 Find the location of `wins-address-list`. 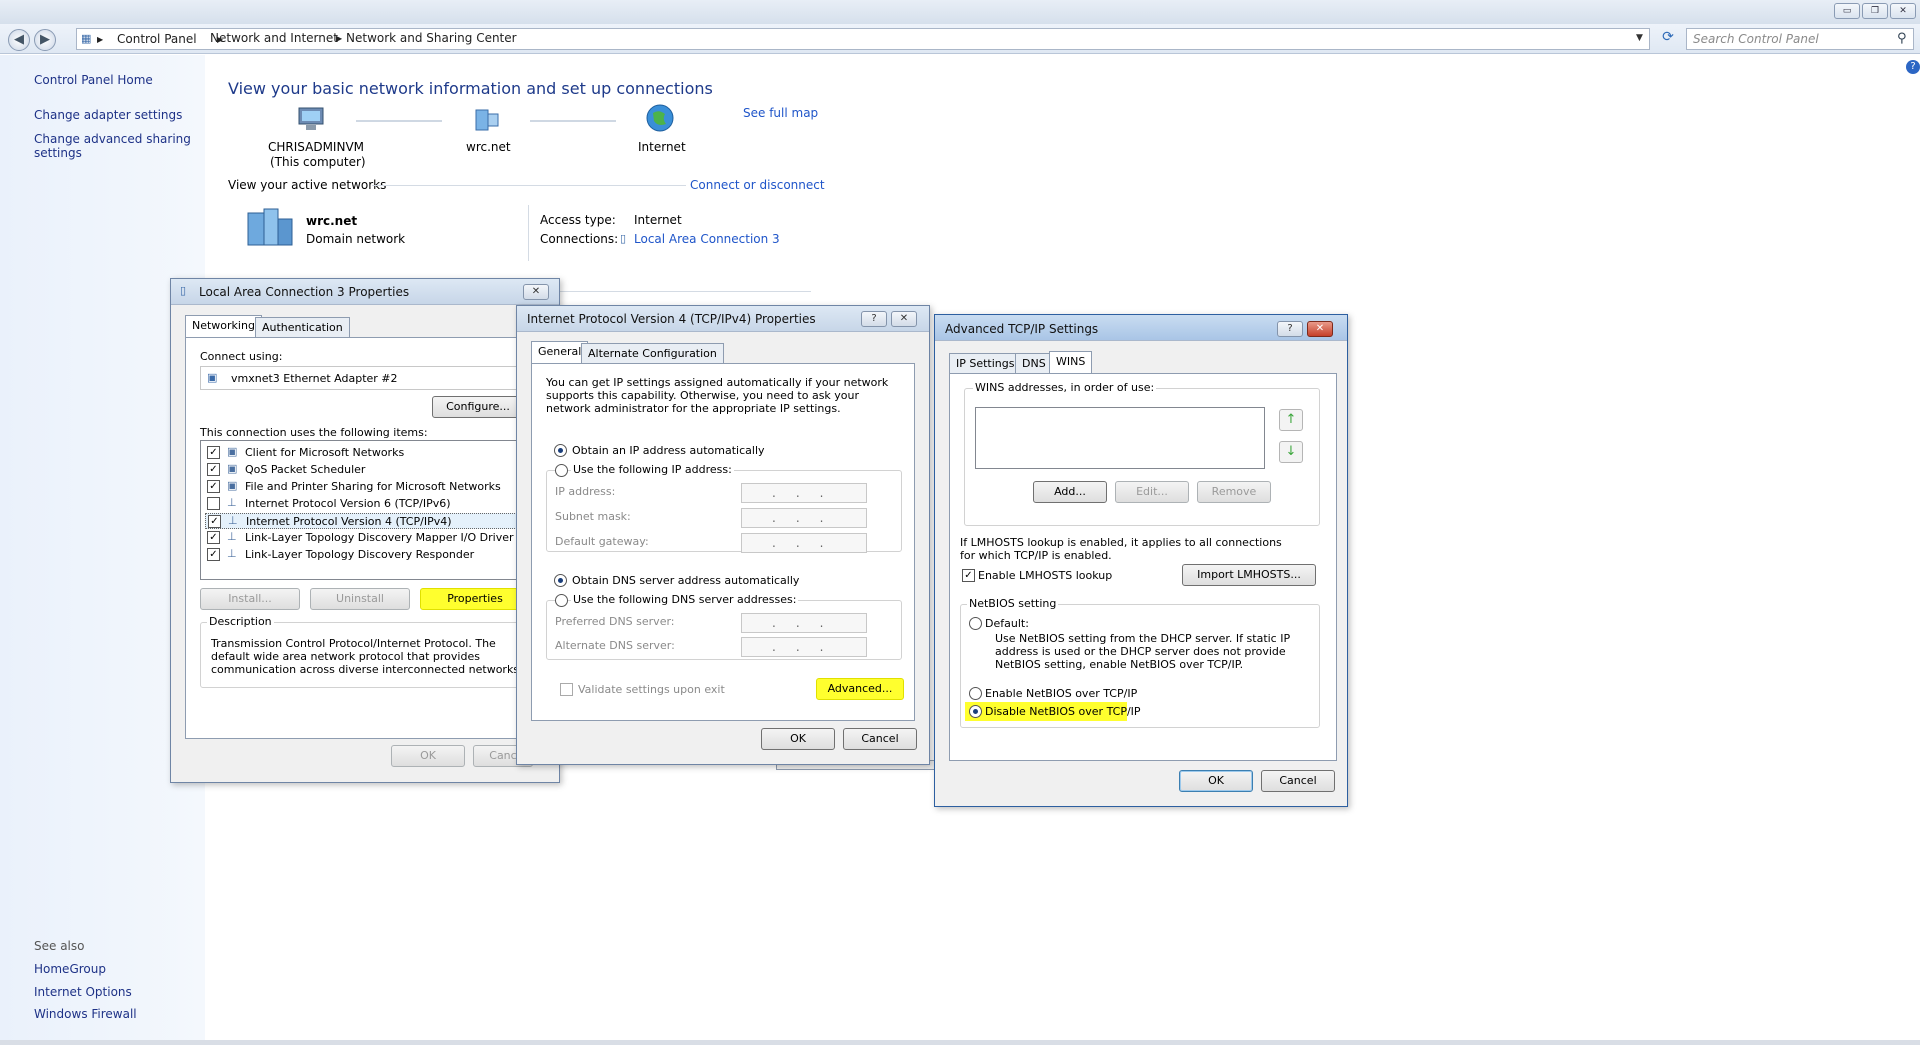

wins-address-list is located at coordinates (1120, 438).